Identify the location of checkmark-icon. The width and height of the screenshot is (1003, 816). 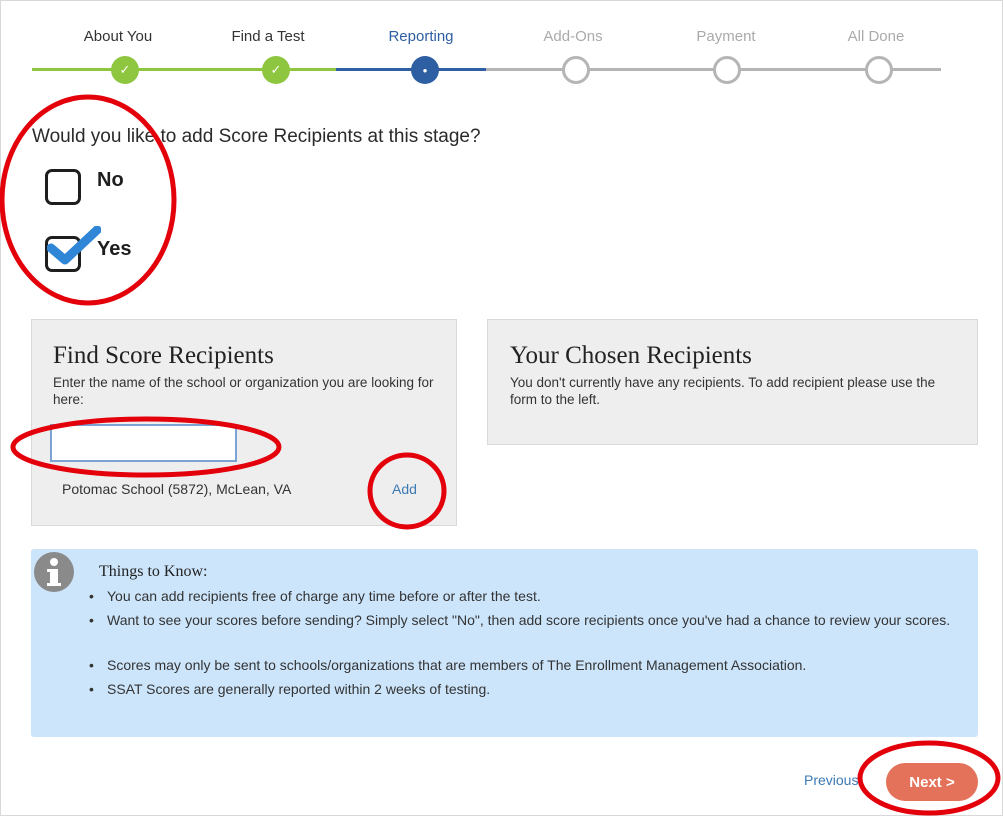
(74, 245).